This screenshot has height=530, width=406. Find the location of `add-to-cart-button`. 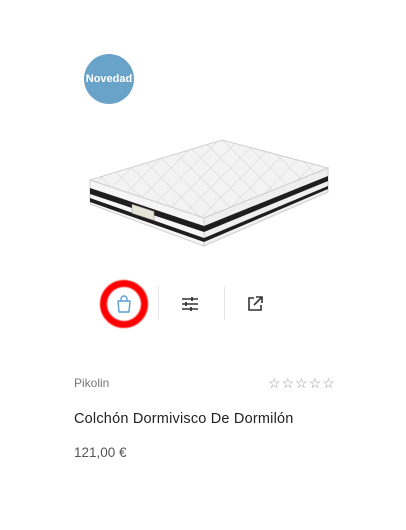

add-to-cart-button is located at coordinates (124, 304).